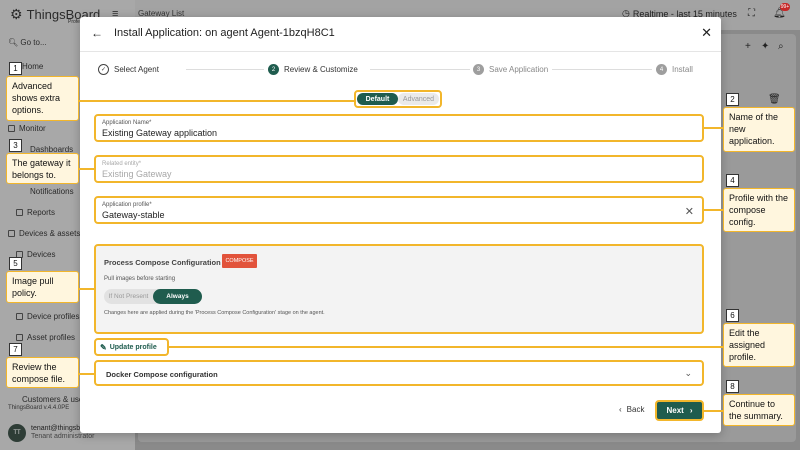  Describe the element at coordinates (41, 254) in the screenshot. I see `sidebar-item-label: Devices` at that location.